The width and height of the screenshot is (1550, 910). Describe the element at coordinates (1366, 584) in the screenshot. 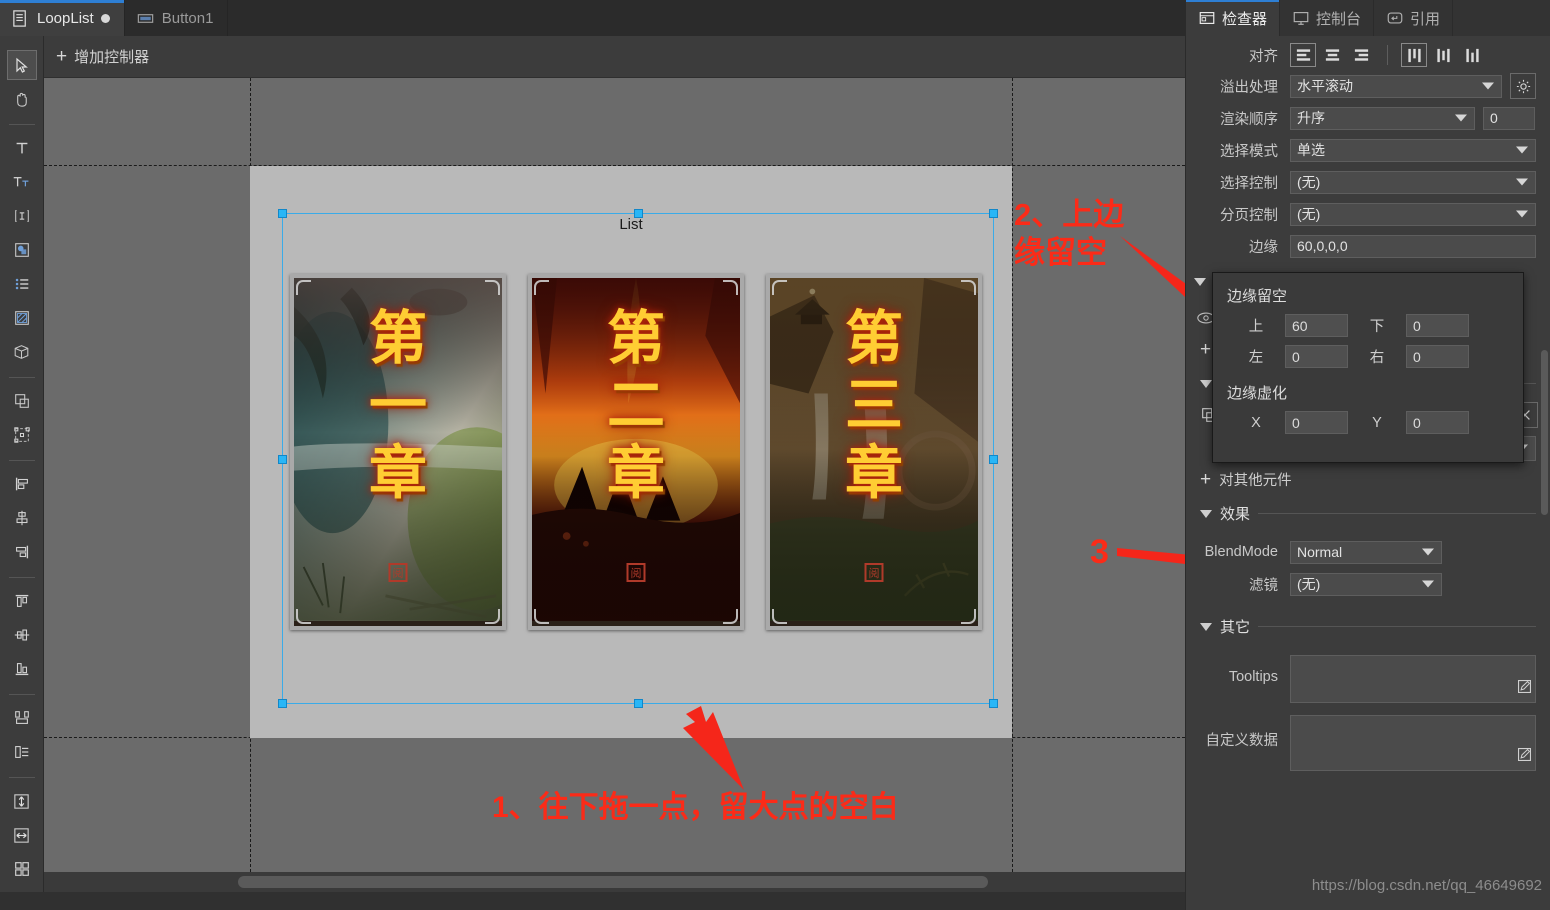

I see `filter-select: (无)` at that location.